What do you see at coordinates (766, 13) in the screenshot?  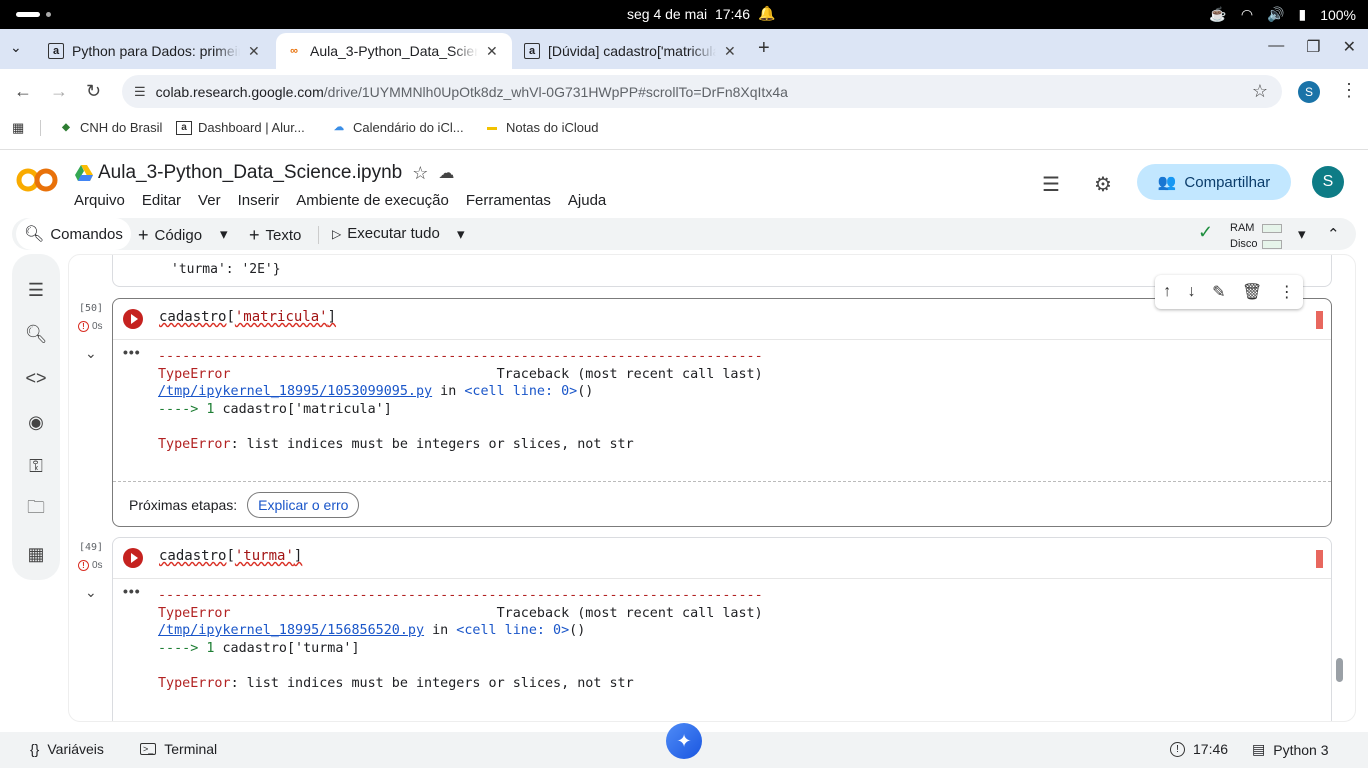 I see `bell-icon: 🔔` at bounding box center [766, 13].